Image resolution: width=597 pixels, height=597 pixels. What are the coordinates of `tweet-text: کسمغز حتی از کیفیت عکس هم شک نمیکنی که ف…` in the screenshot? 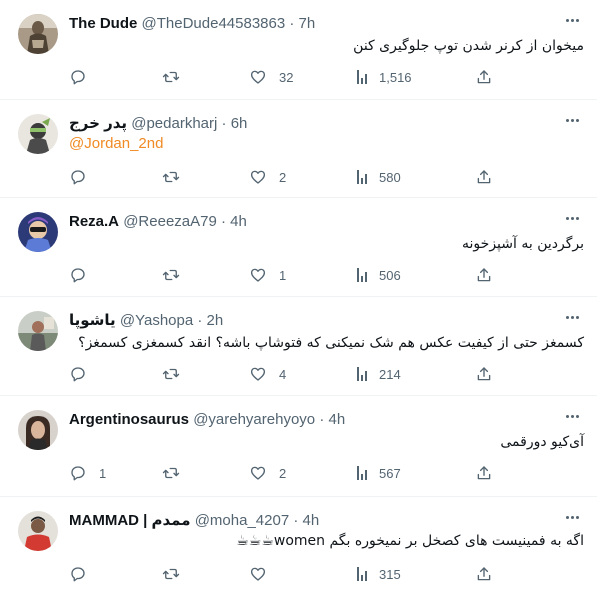 It's located at (331, 343).